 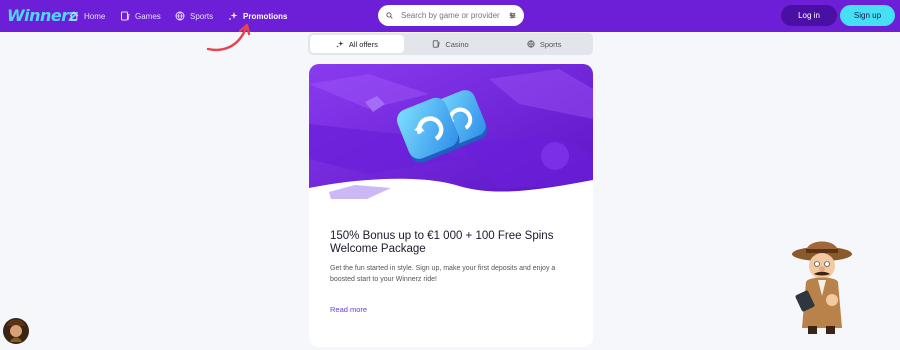 I want to click on annotation-arrow-icon, so click(x=228, y=37).